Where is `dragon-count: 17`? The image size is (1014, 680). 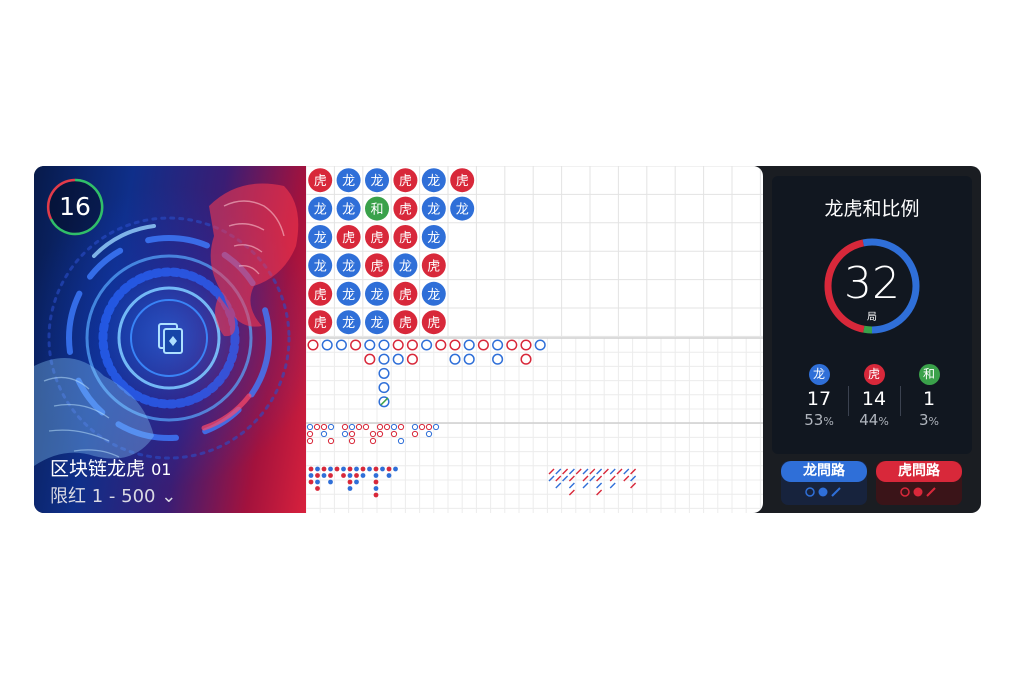 dragon-count: 17 is located at coordinates (819, 399).